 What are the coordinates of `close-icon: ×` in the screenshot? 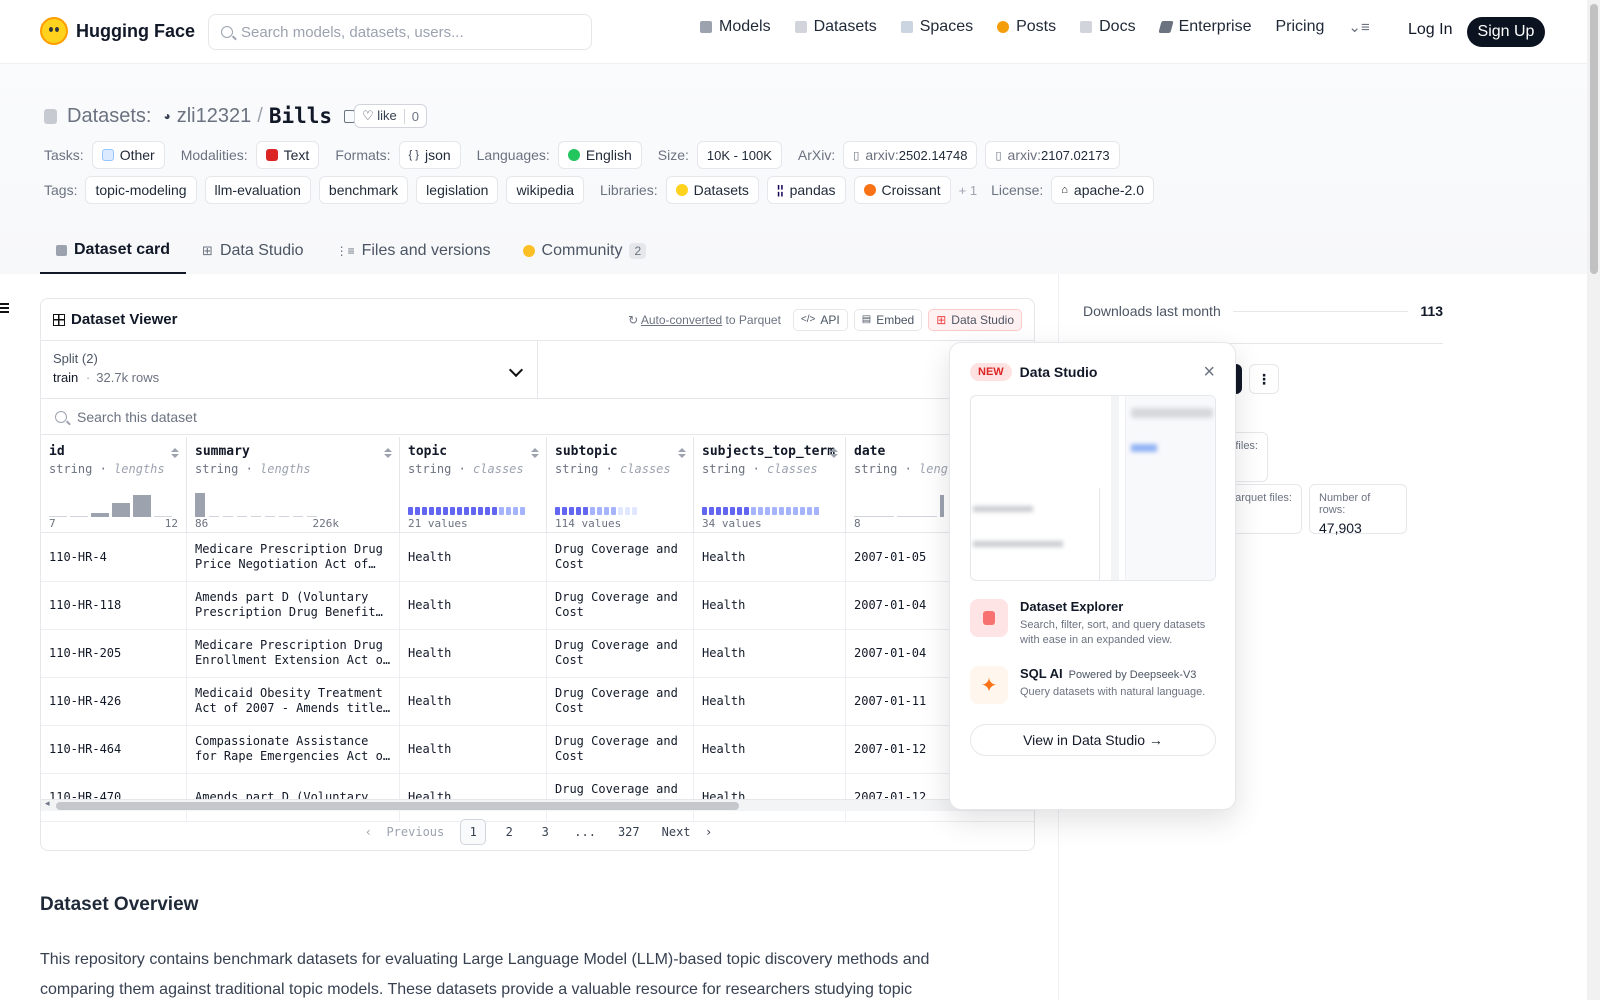 It's located at (1209, 372).